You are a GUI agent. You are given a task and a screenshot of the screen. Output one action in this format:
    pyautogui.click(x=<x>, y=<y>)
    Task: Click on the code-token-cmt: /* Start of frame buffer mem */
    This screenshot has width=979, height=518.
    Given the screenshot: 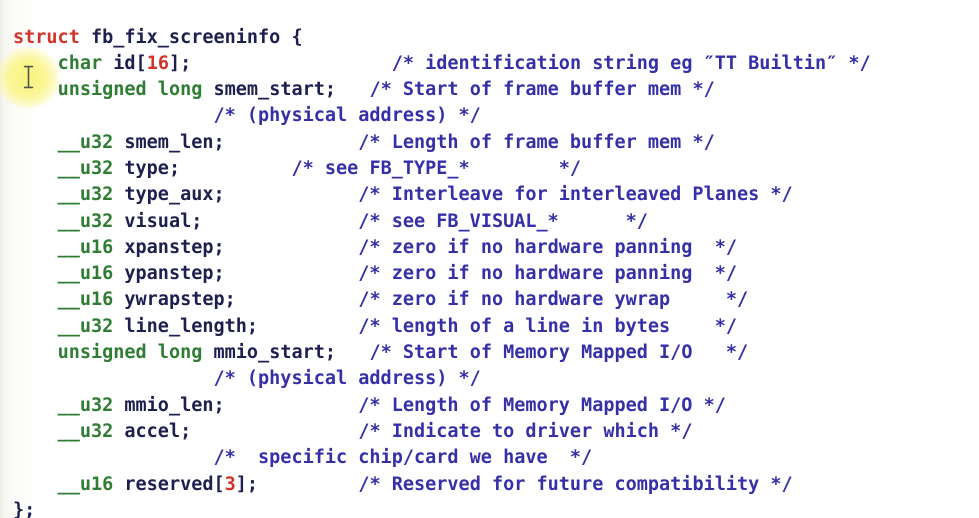 What is the action you would take?
    pyautogui.click(x=542, y=90)
    